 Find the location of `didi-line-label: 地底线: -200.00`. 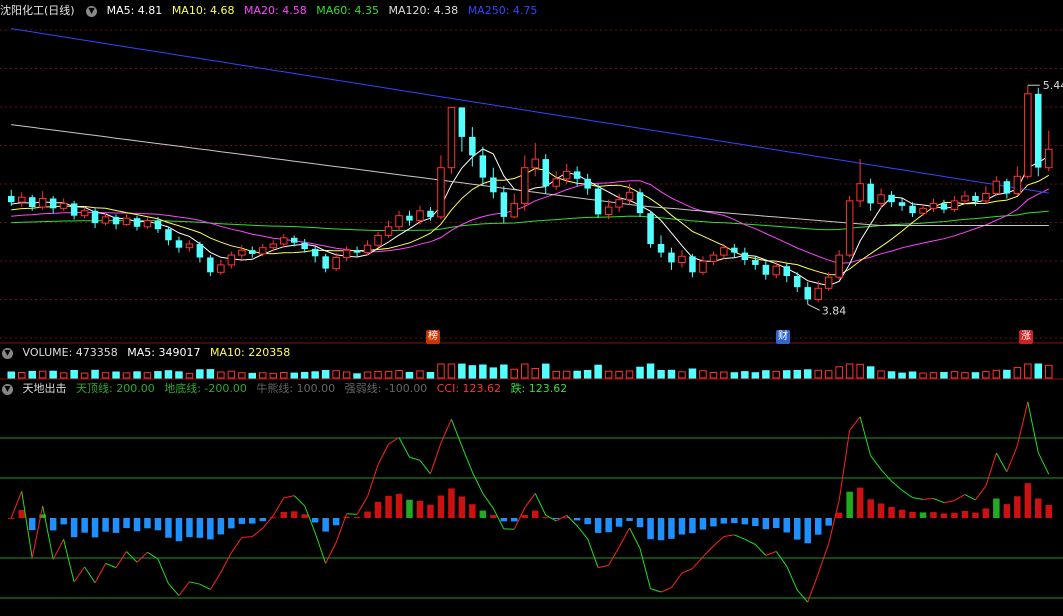

didi-line-label: 地底线: -200.00 is located at coordinates (205, 388).